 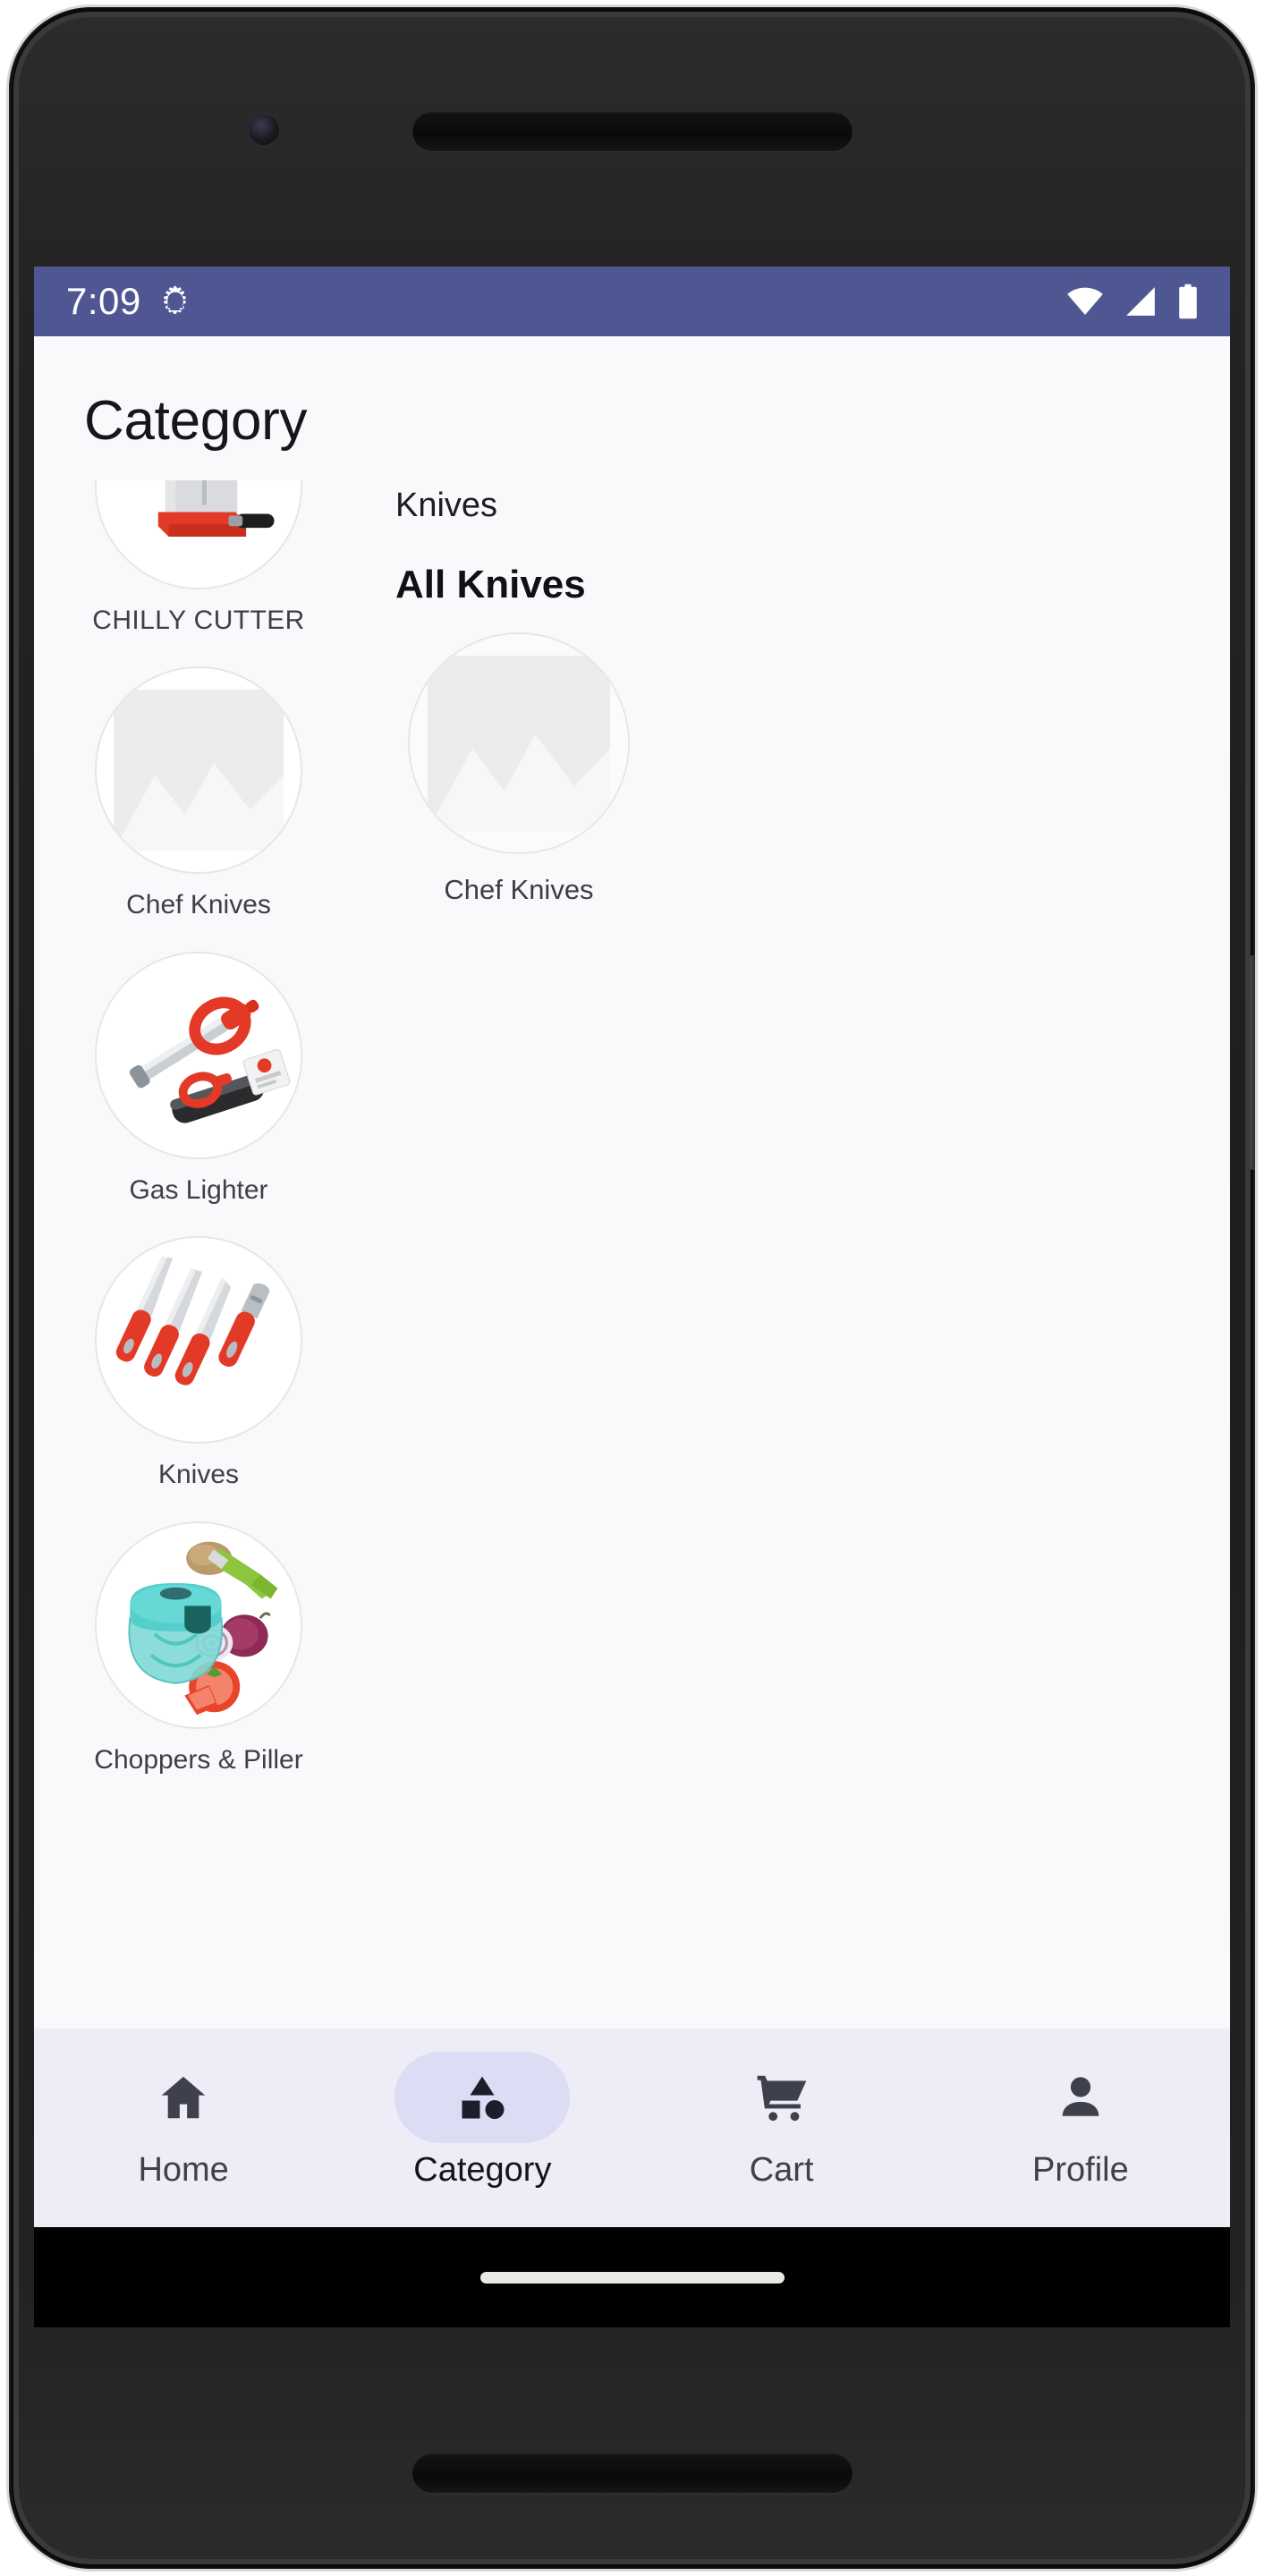 I want to click on category-rail-item-label: Choppers & Piller, so click(x=198, y=1759).